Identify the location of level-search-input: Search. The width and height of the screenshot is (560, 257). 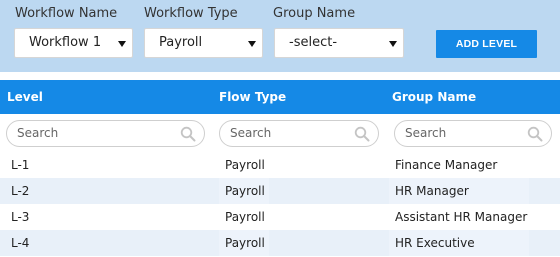
(105, 133).